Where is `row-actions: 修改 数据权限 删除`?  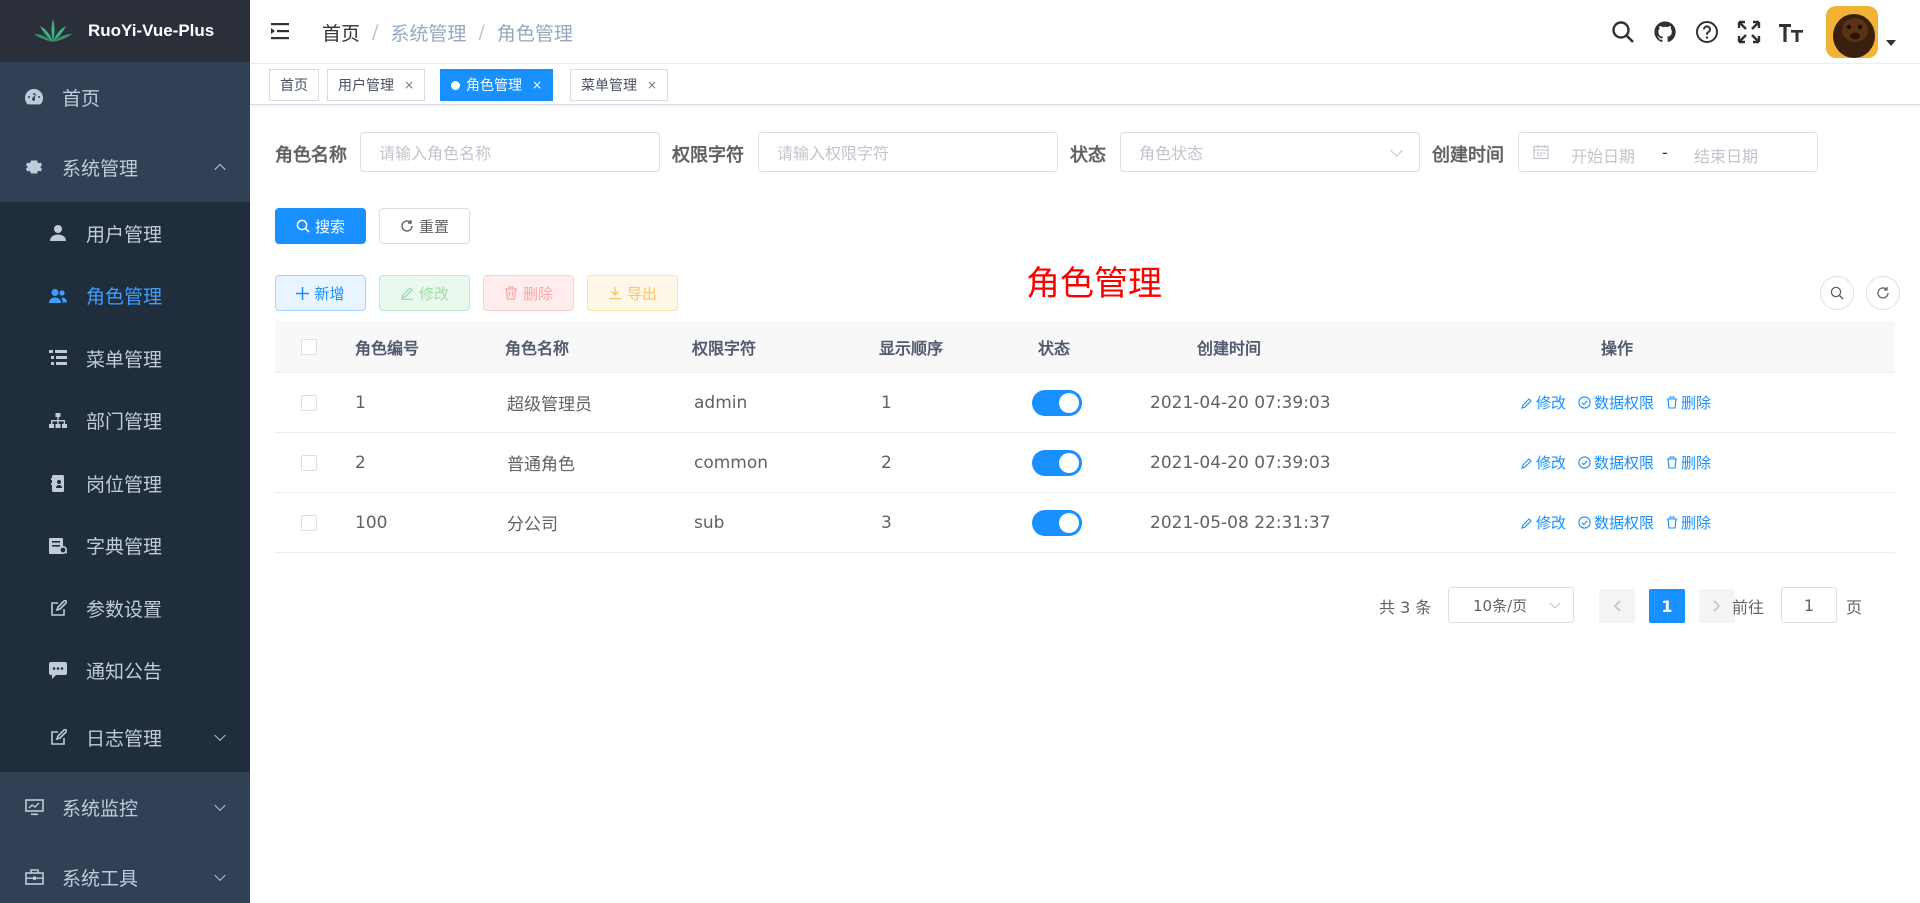
row-actions: 修改 数据权限 删除 is located at coordinates (1622, 462).